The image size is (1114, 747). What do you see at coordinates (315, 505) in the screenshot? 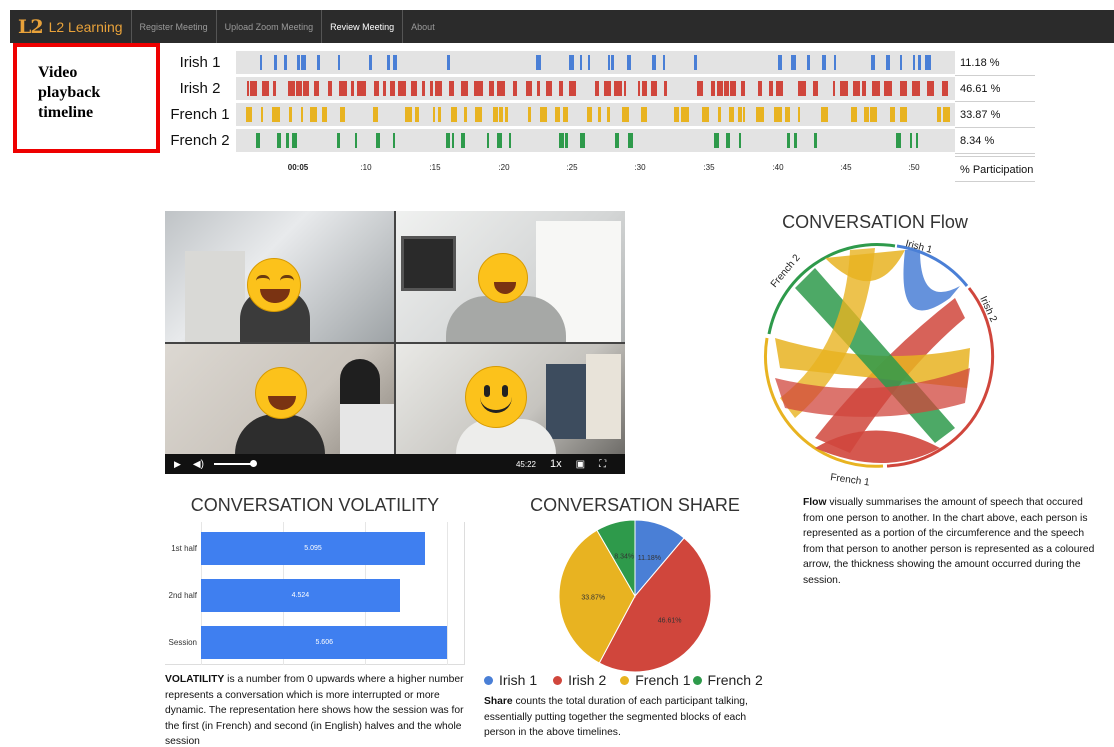
I see `volatility-title: CONVERSATION VOLATILITY` at bounding box center [315, 505].